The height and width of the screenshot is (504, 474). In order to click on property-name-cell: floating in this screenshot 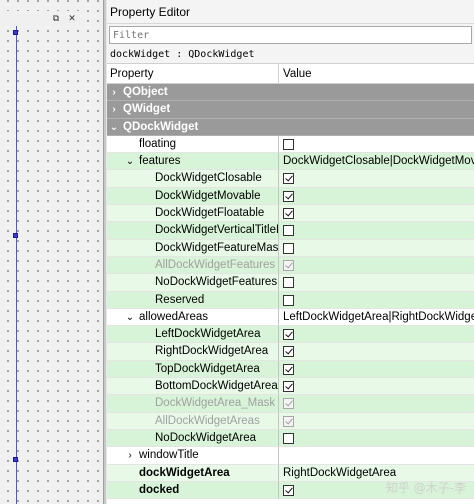, I will do `click(193, 144)`.